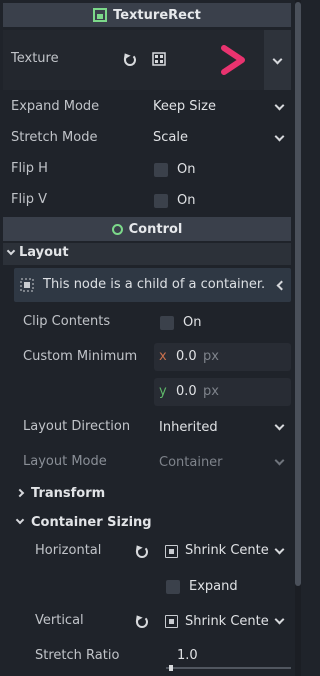 The height and width of the screenshot is (676, 320). I want to click on stretch-mode-select: Scale, so click(170, 137).